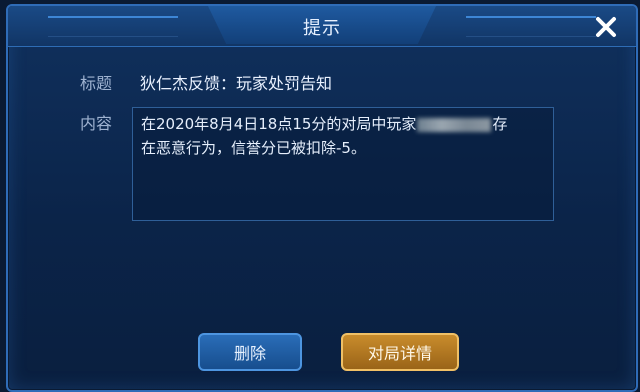  What do you see at coordinates (96, 123) in the screenshot?
I see `content-label: 内容` at bounding box center [96, 123].